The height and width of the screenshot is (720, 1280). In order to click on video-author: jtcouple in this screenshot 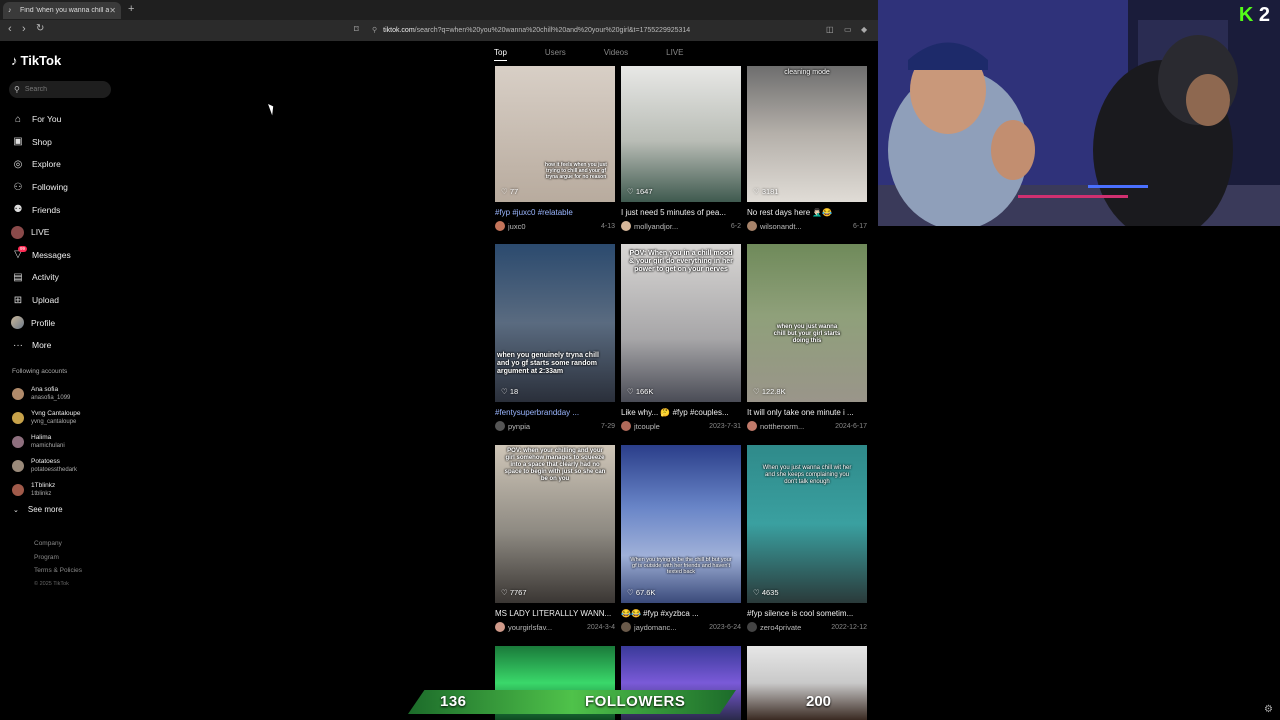, I will do `click(671, 426)`.